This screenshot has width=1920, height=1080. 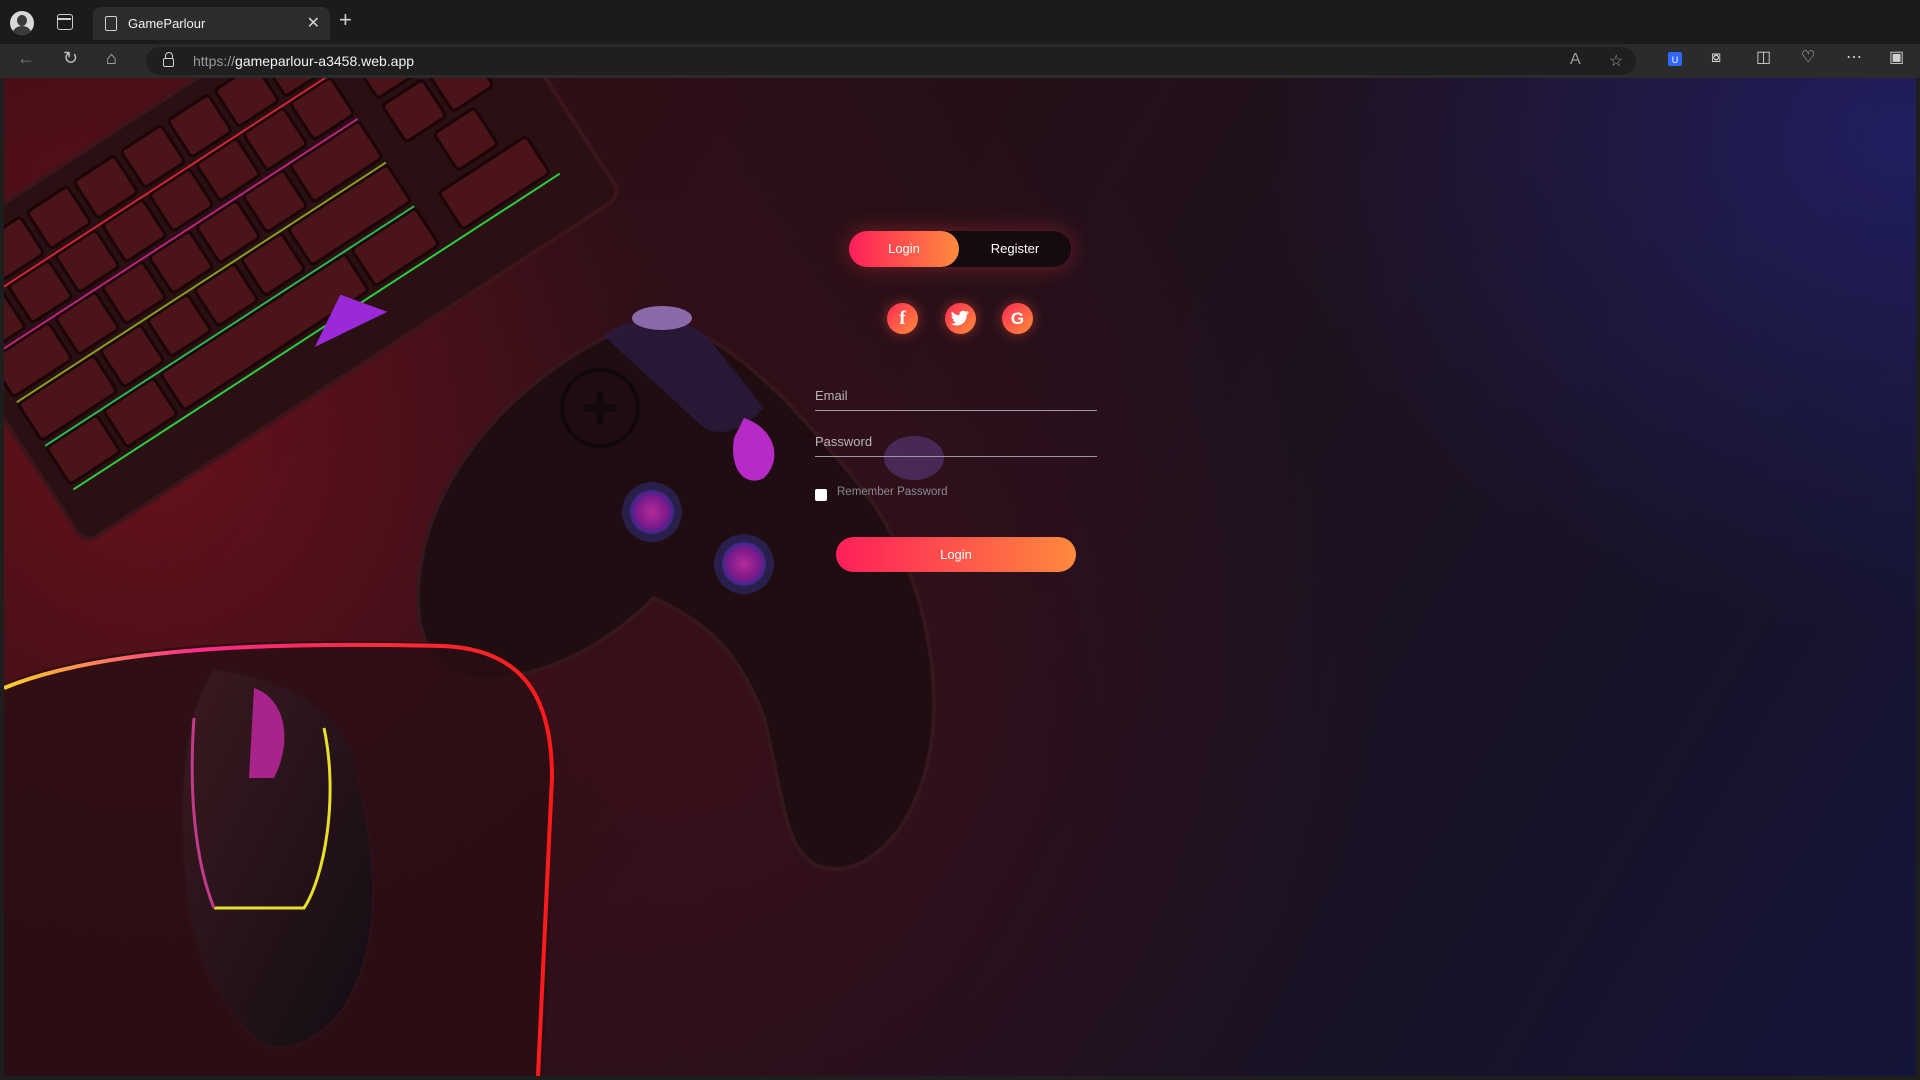 What do you see at coordinates (956, 554) in the screenshot?
I see `login-submit-button: Login` at bounding box center [956, 554].